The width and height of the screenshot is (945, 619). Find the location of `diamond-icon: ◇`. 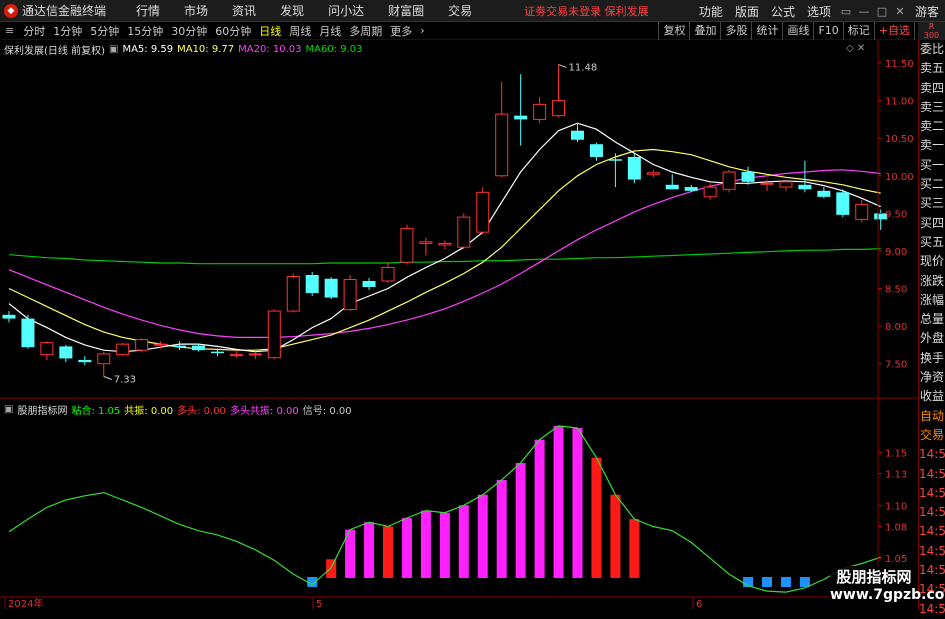

diamond-icon: ◇ is located at coordinates (850, 48).